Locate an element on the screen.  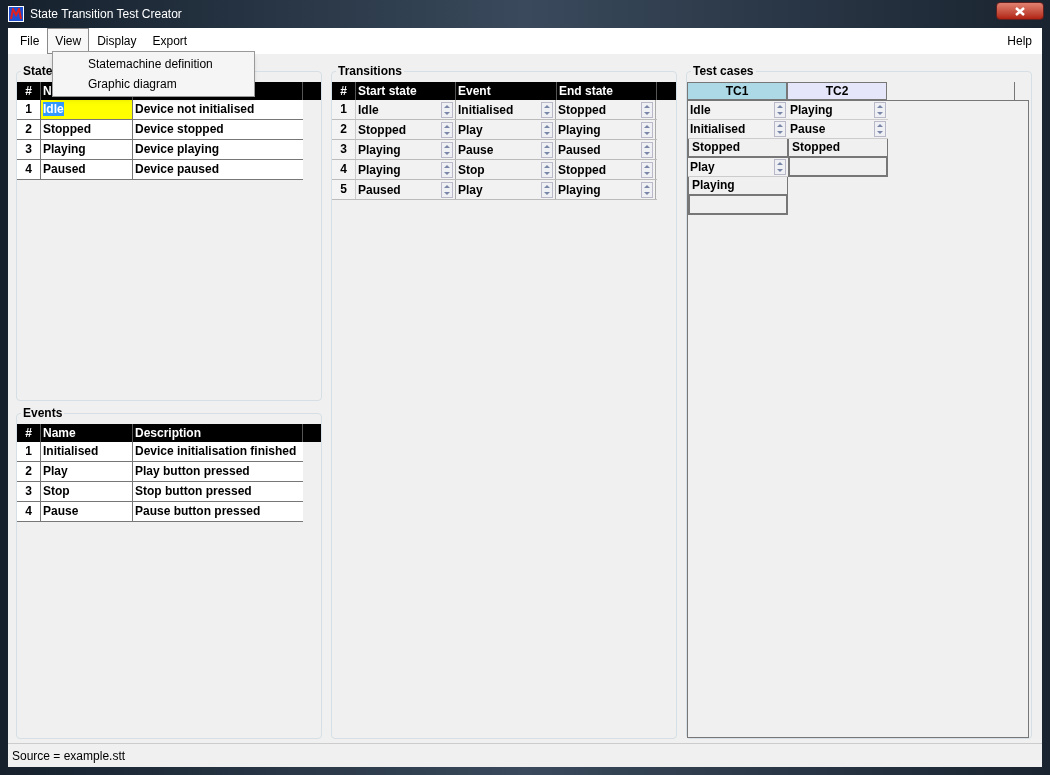
menu-item: Export is located at coordinates (170, 41).